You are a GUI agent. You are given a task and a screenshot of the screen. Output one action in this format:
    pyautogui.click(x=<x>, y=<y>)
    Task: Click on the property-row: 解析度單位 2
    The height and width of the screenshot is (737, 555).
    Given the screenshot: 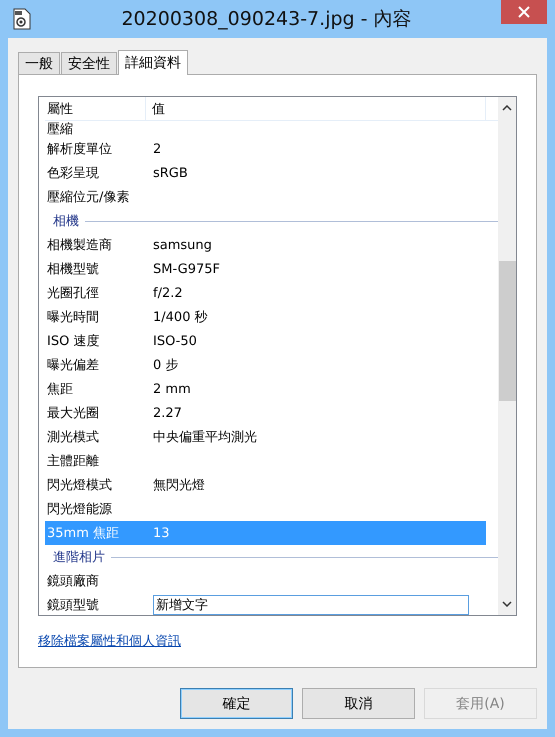 What is the action you would take?
    pyautogui.click(x=265, y=149)
    